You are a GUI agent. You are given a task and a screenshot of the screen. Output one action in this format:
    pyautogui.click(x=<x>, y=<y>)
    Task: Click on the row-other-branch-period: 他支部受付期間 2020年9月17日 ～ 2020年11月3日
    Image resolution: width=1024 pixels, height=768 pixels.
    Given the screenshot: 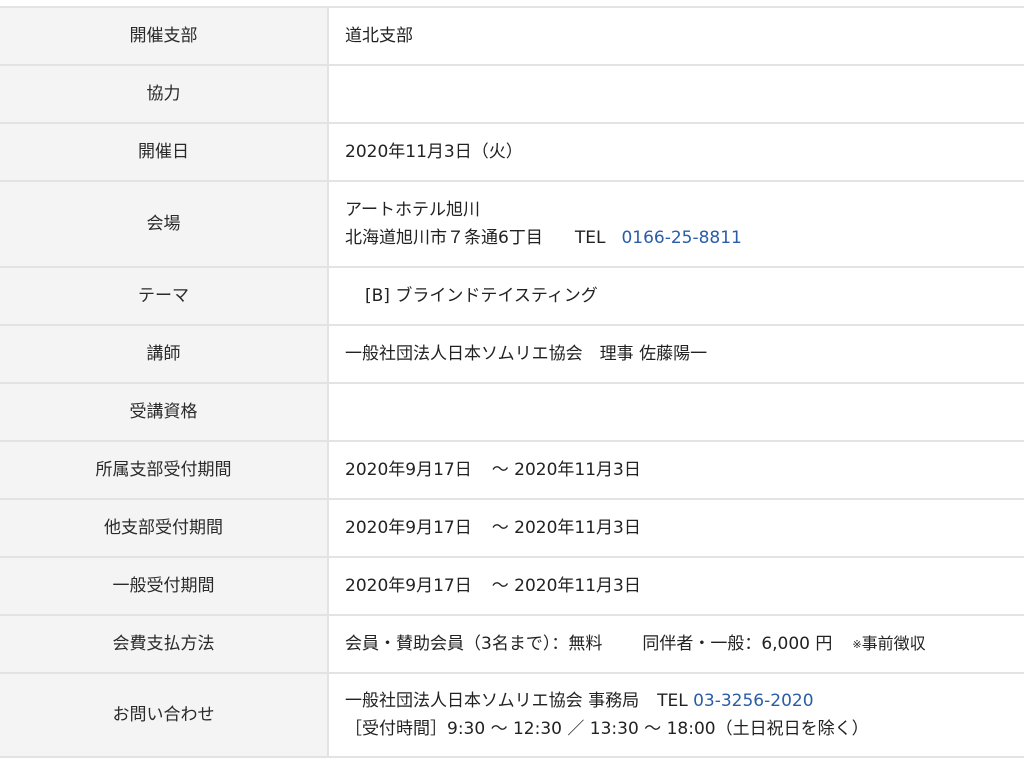 What is the action you would take?
    pyautogui.click(x=512, y=528)
    